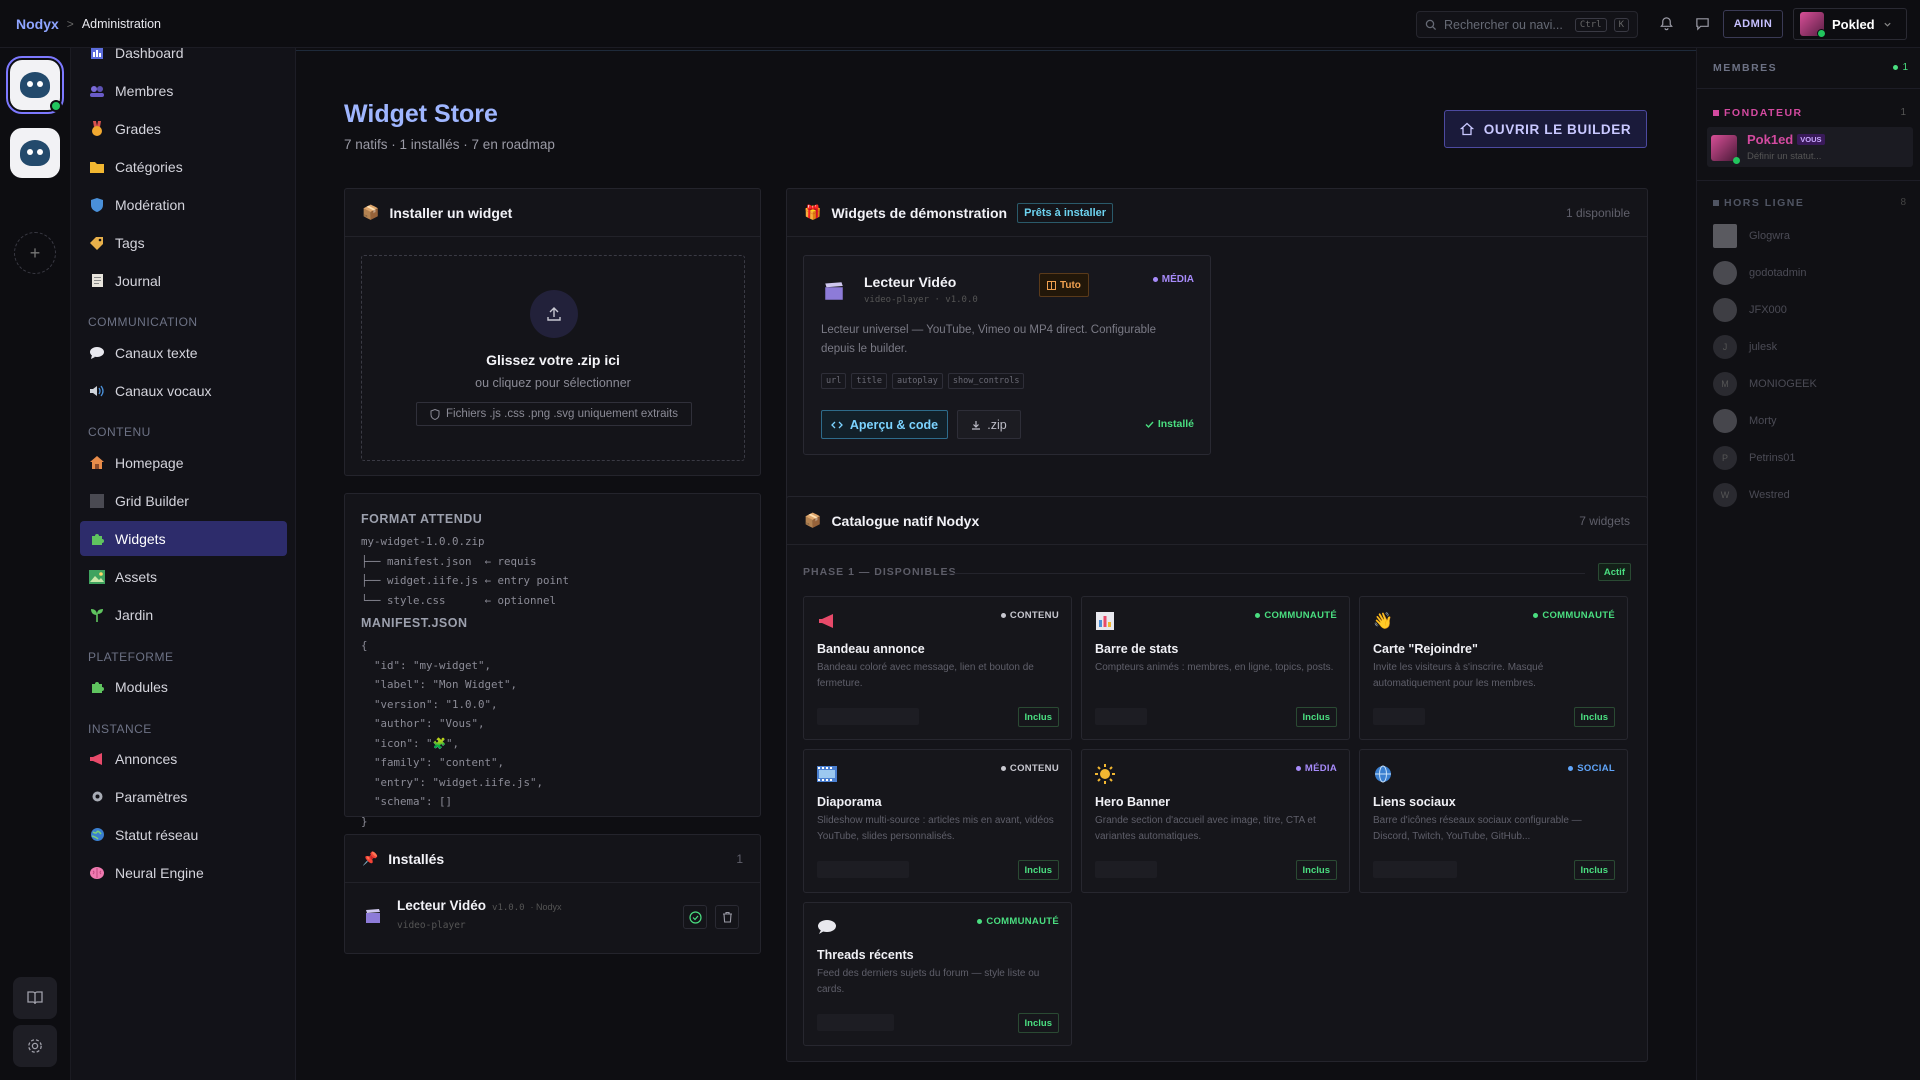  Describe the element at coordinates (508, 908) in the screenshot. I see `installed-widget-version: v1.0.0` at that location.